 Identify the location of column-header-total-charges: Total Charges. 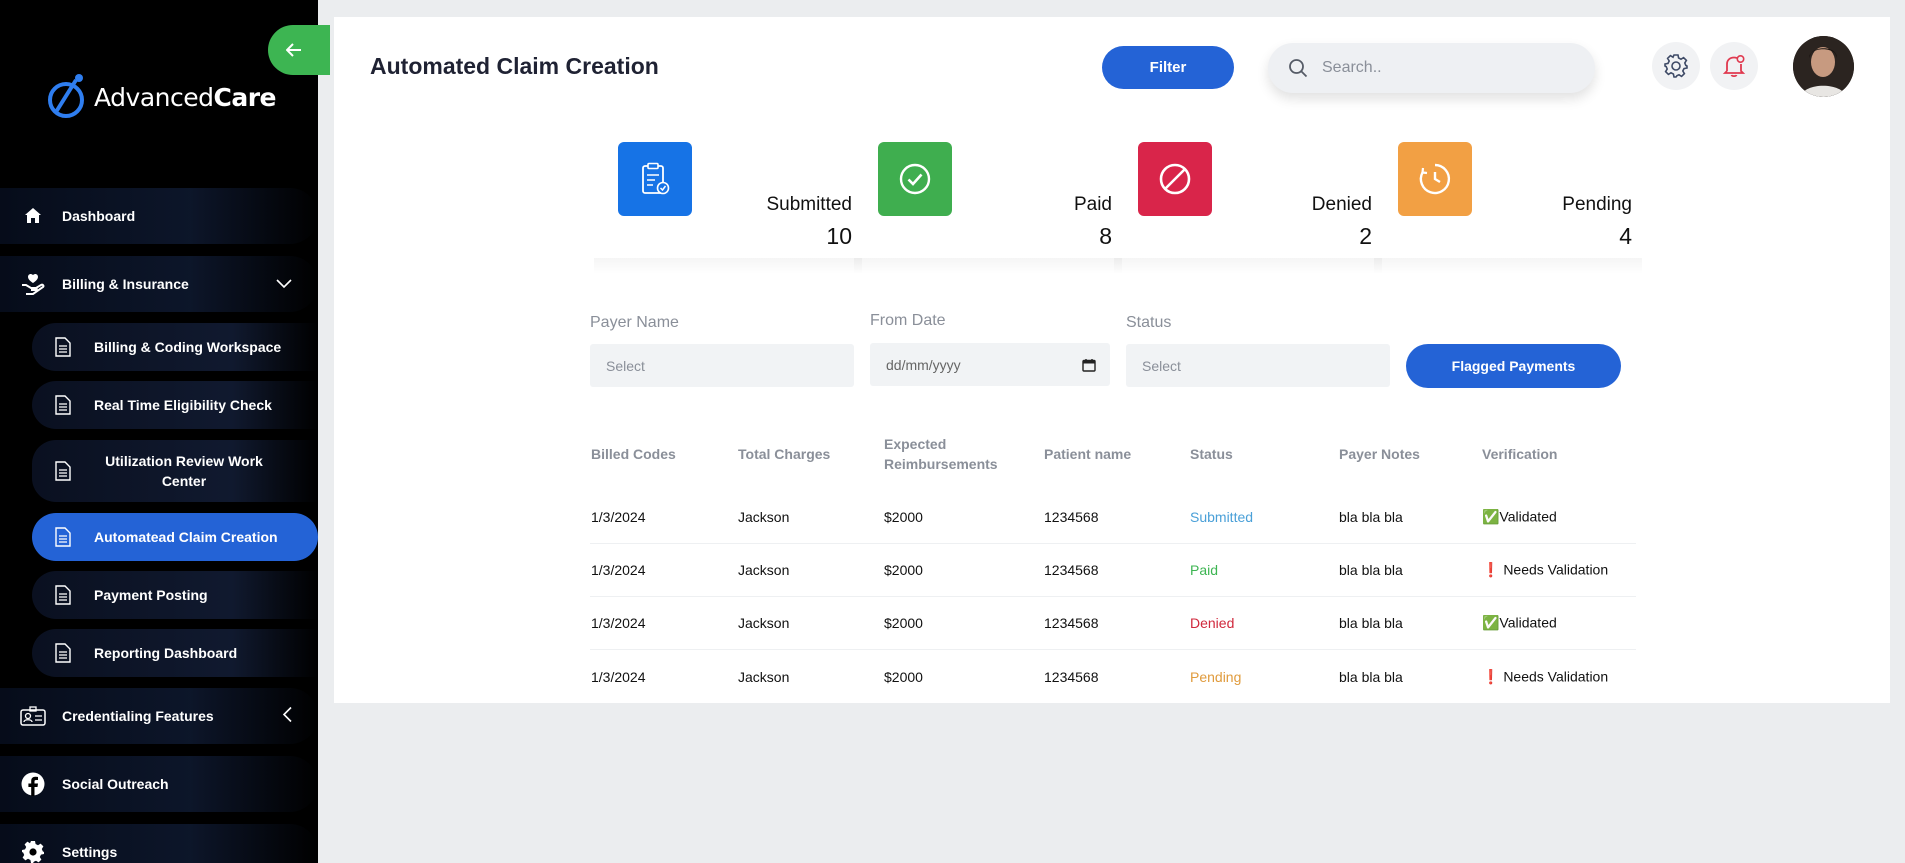
(784, 454).